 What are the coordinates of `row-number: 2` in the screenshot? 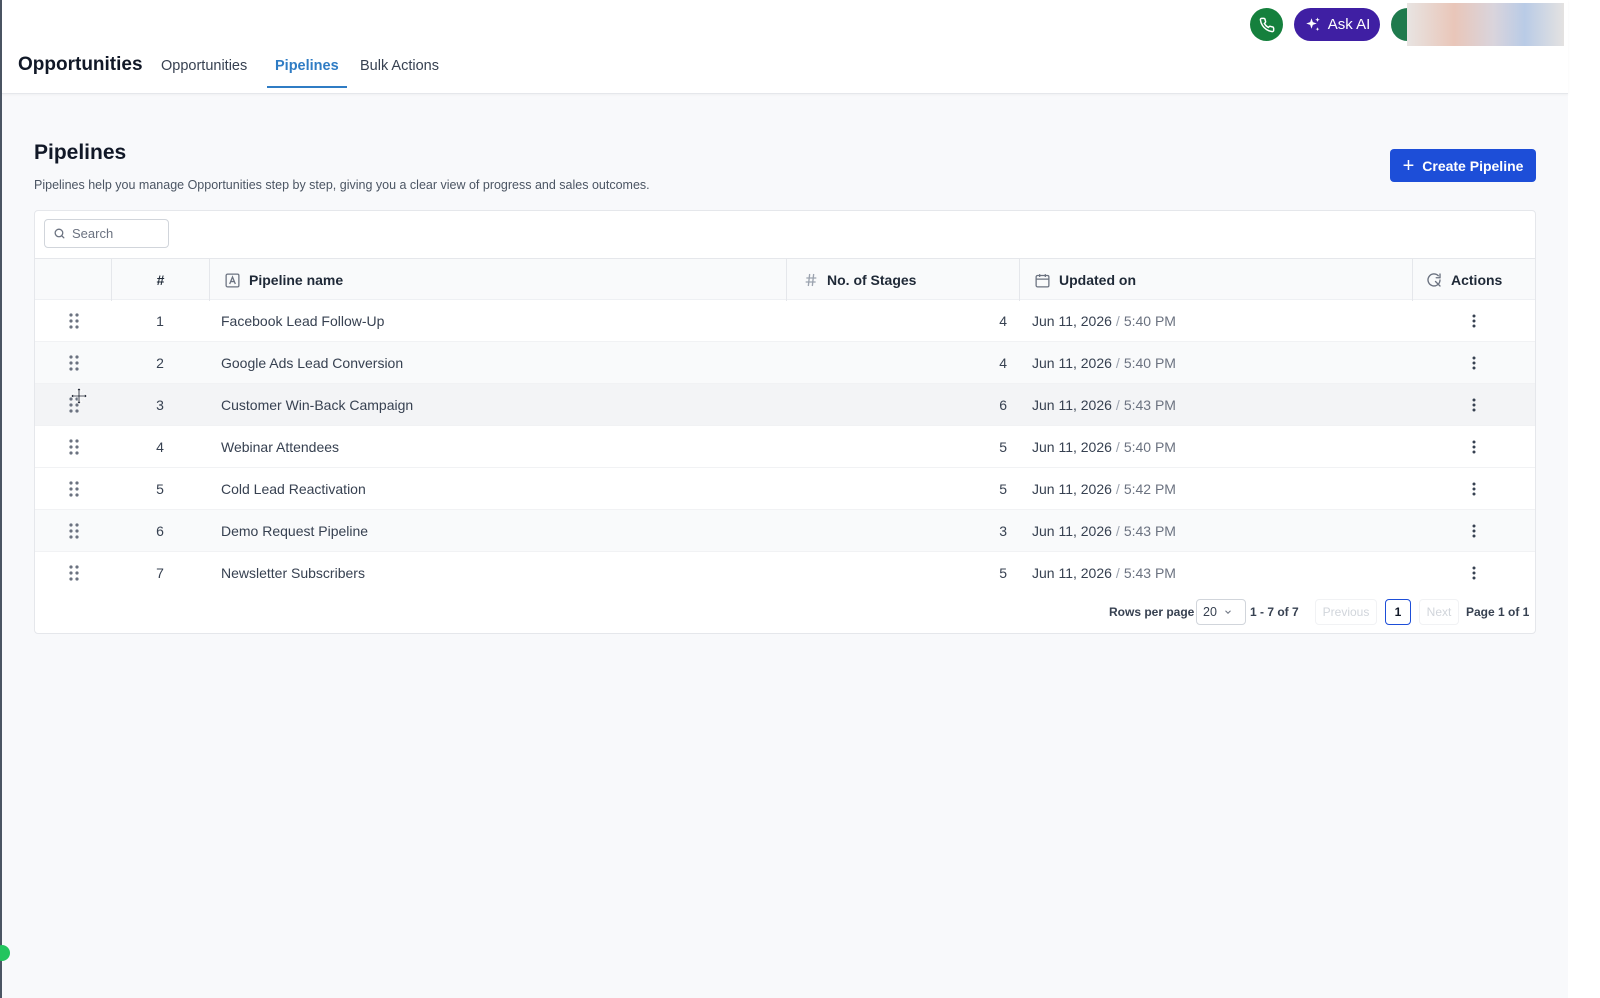 It's located at (160, 363).